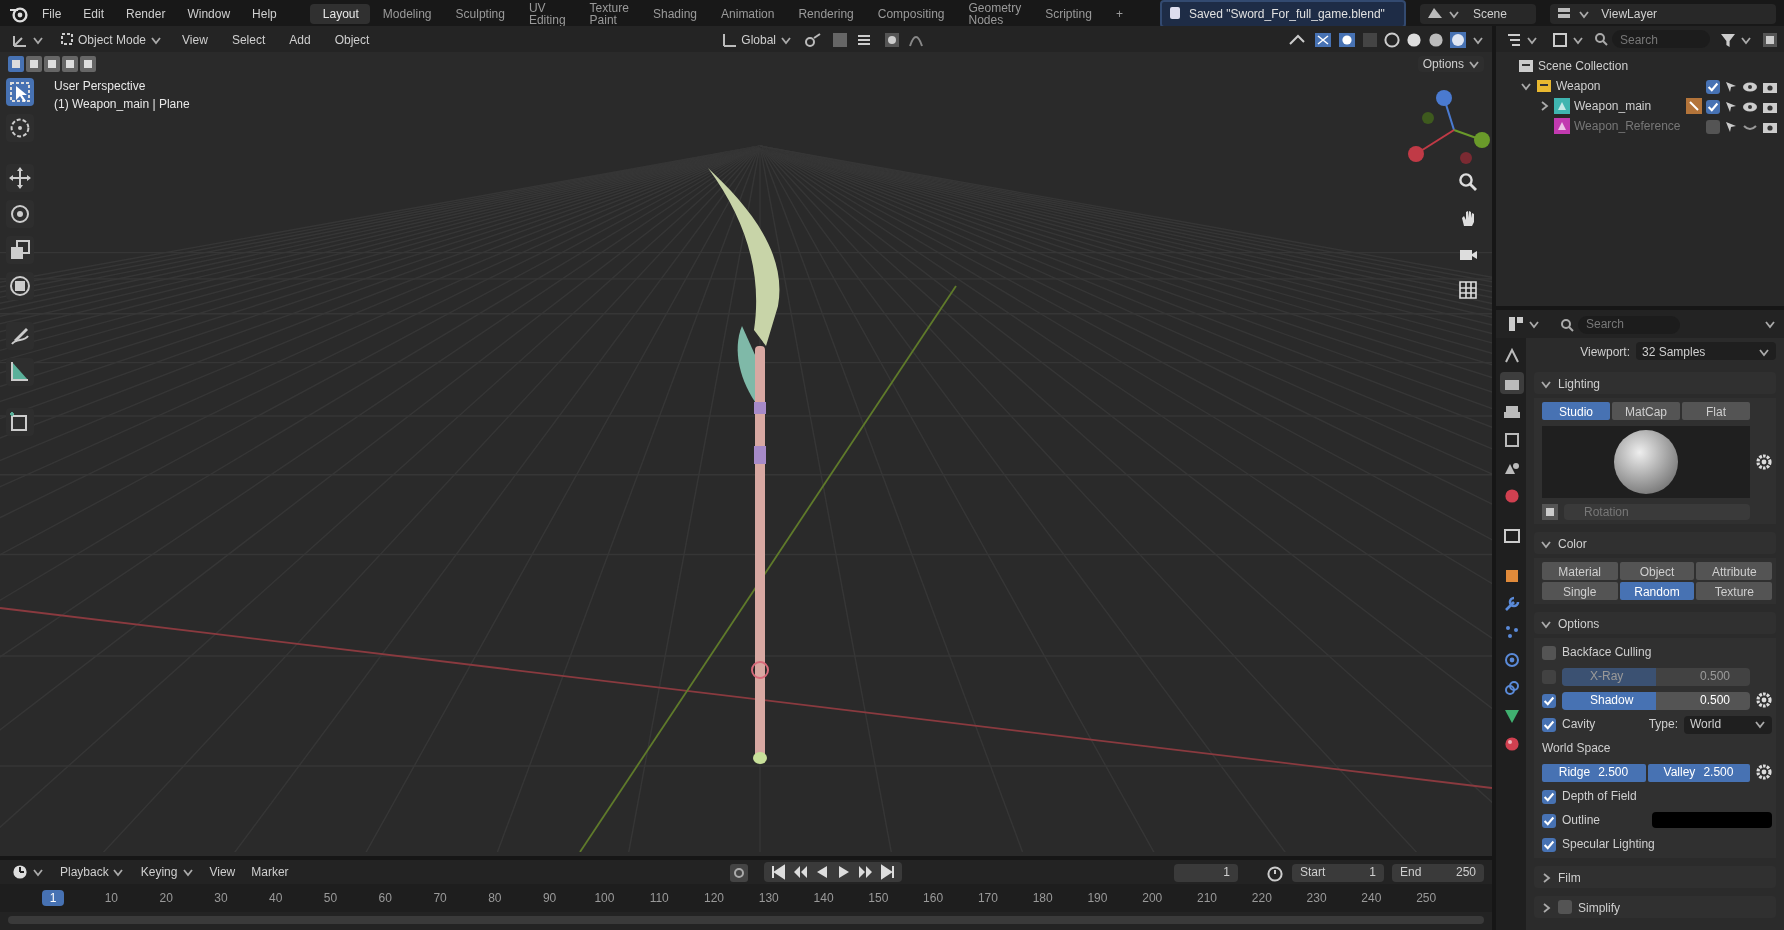  What do you see at coordinates (1468, 218) in the screenshot?
I see `hand-icon` at bounding box center [1468, 218].